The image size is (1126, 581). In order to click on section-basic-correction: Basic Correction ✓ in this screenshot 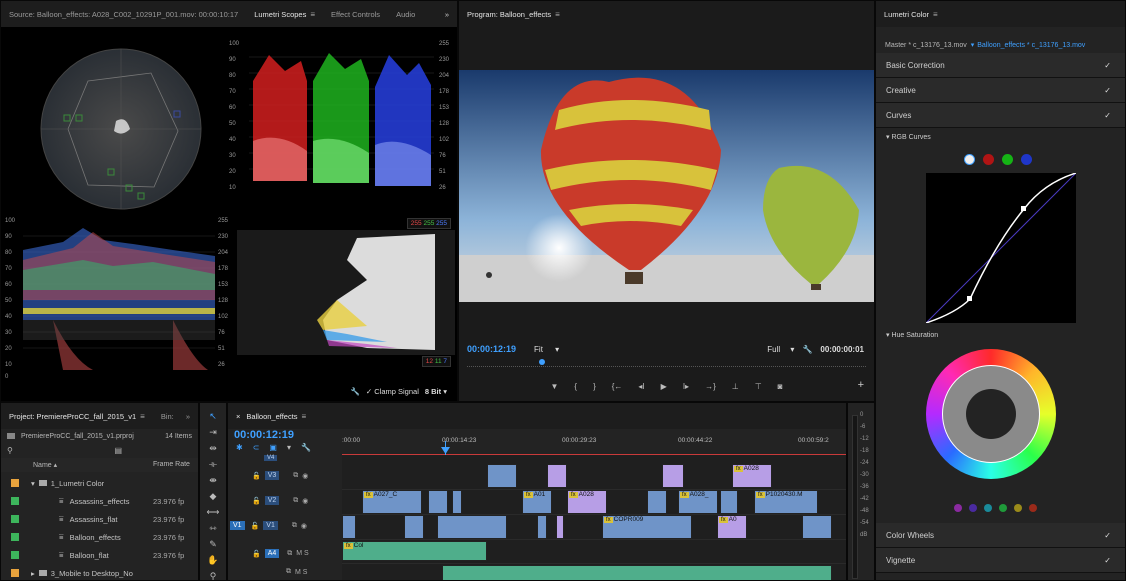, I will do `click(1000, 65)`.